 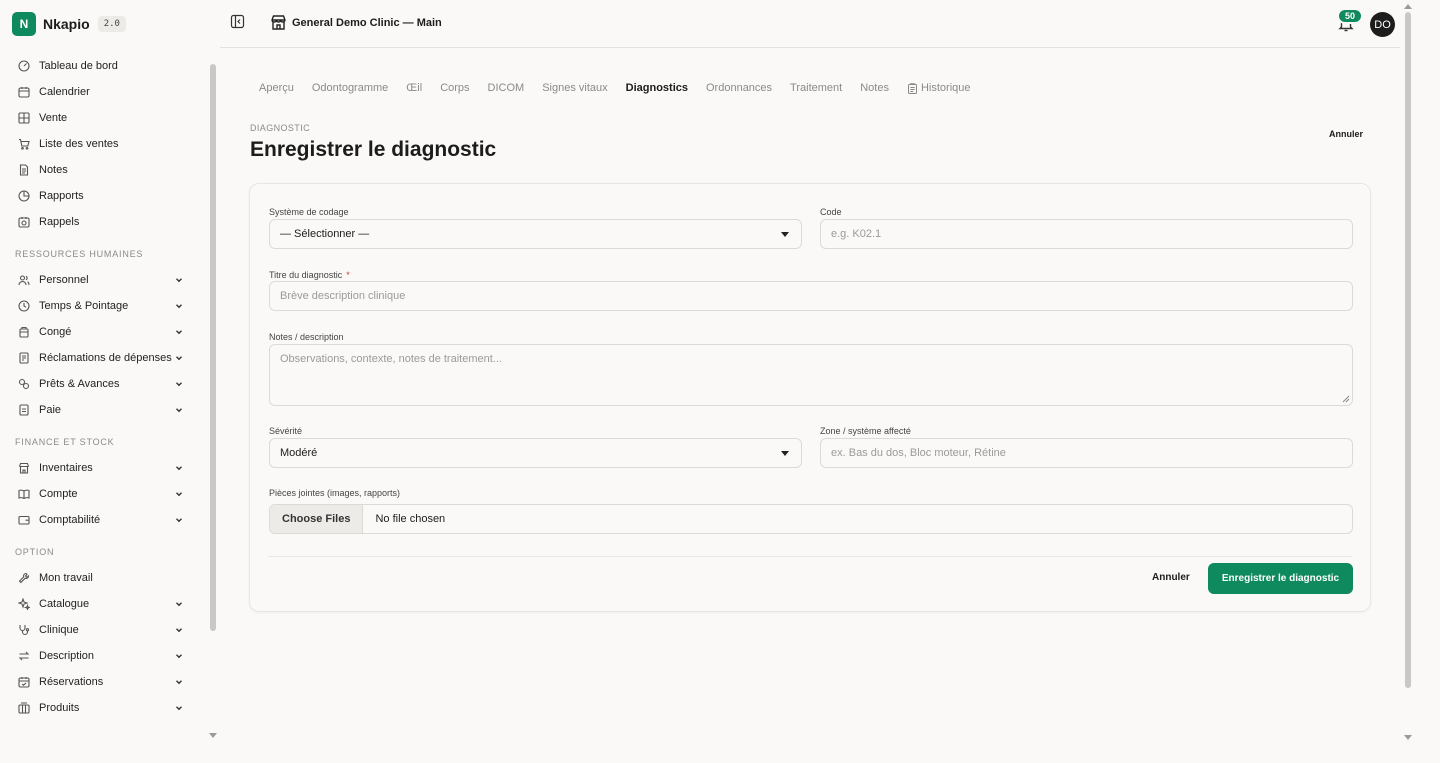 I want to click on sidebar-item-clinic: Clinique, so click(x=104, y=630).